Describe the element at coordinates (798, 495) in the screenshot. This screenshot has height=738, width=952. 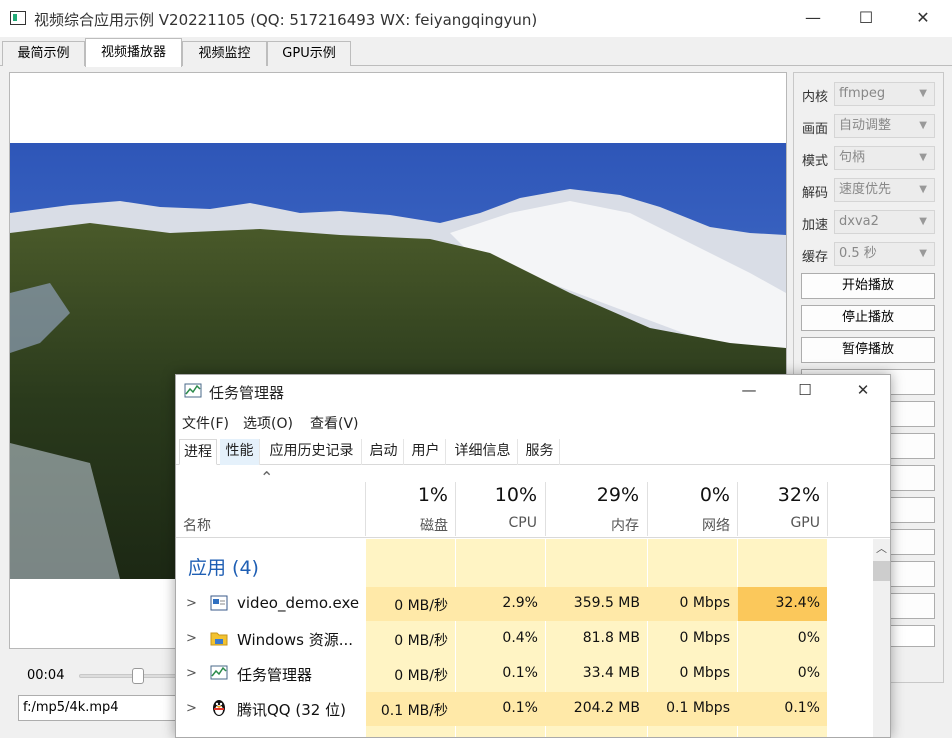
I see `gpu-total: 32%` at that location.